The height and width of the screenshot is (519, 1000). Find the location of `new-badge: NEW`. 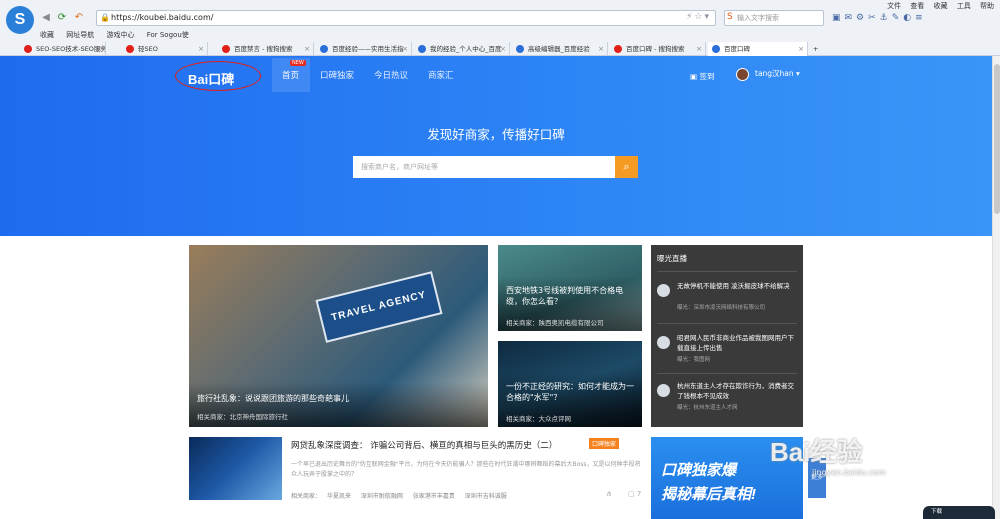

new-badge: NEW is located at coordinates (298, 63).